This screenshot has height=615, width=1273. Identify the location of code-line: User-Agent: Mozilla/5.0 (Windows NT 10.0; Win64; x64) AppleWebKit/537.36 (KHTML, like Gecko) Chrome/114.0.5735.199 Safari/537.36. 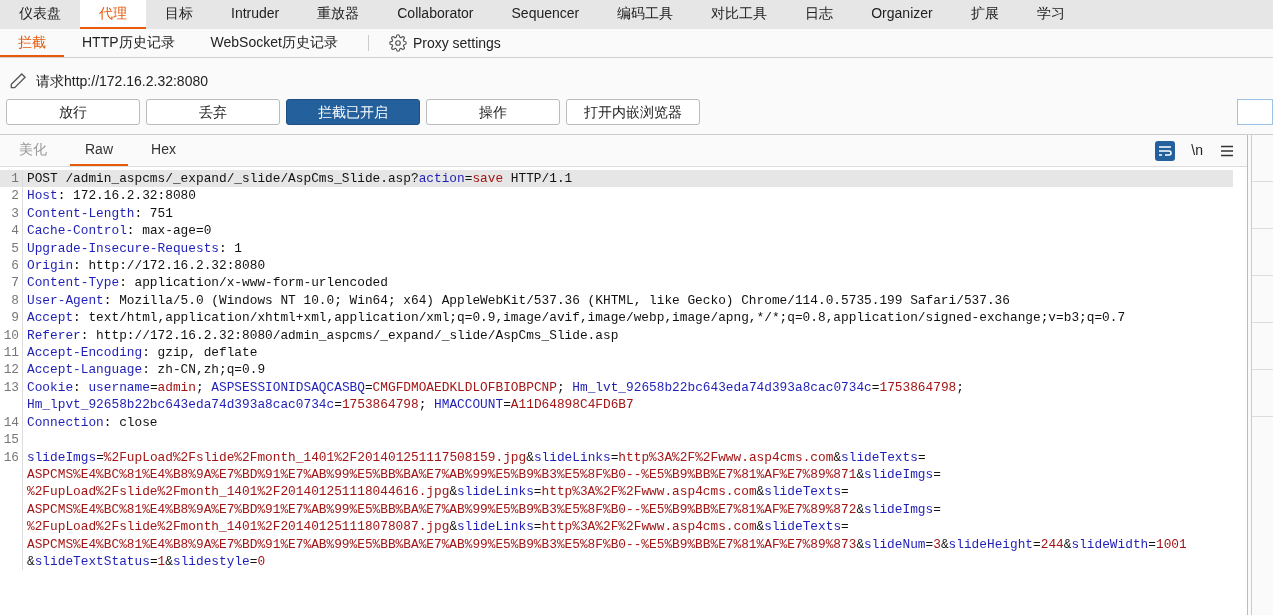
(519, 300).